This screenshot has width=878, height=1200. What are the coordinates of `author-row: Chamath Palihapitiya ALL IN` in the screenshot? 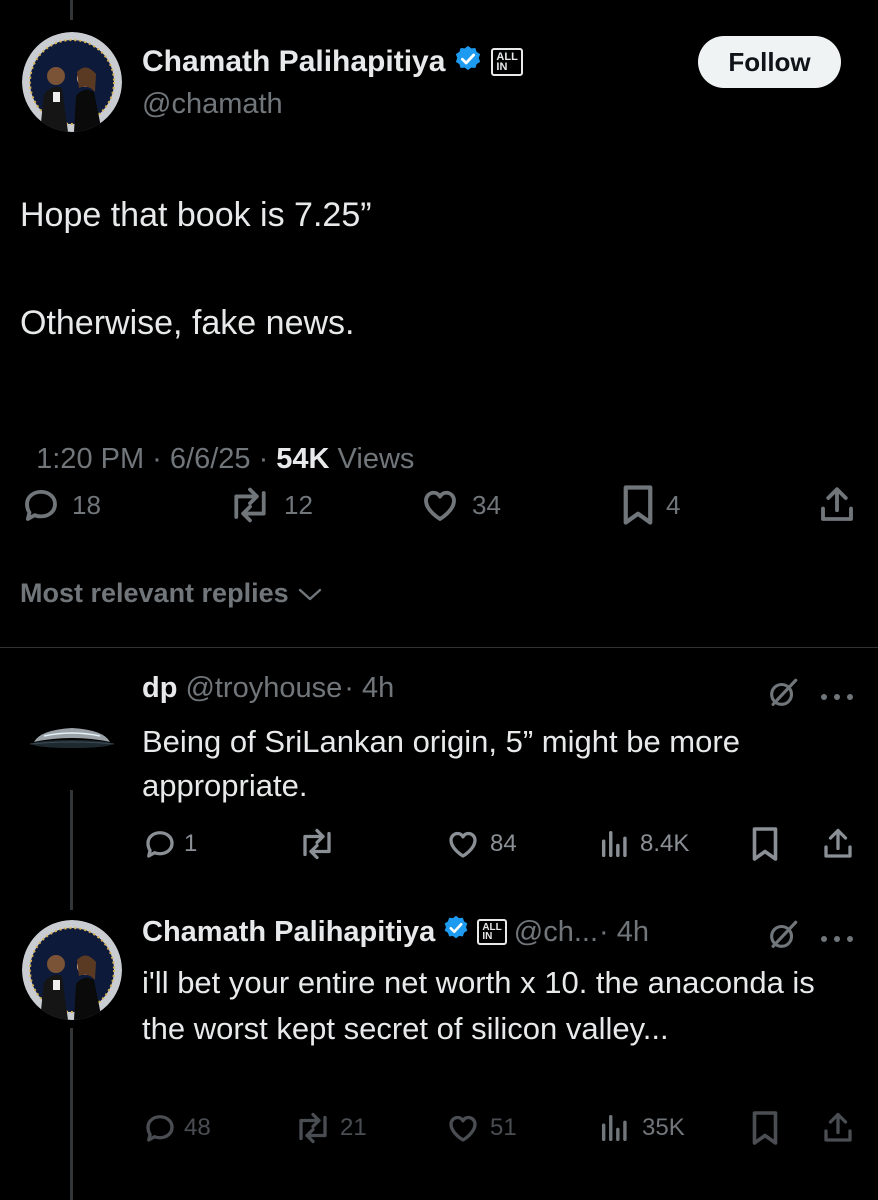 It's located at (332, 61).